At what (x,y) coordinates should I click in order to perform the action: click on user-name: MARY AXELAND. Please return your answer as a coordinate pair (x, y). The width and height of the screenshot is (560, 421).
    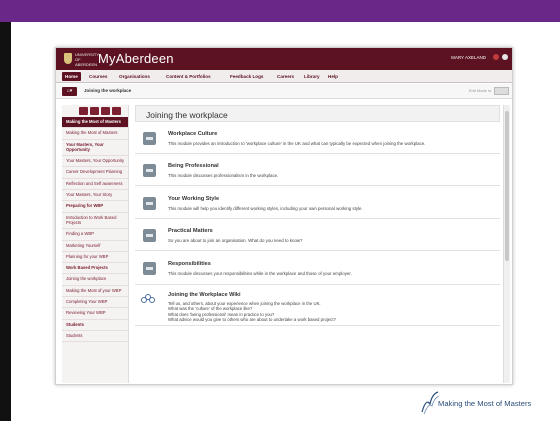
    Looking at the image, I should click on (468, 57).